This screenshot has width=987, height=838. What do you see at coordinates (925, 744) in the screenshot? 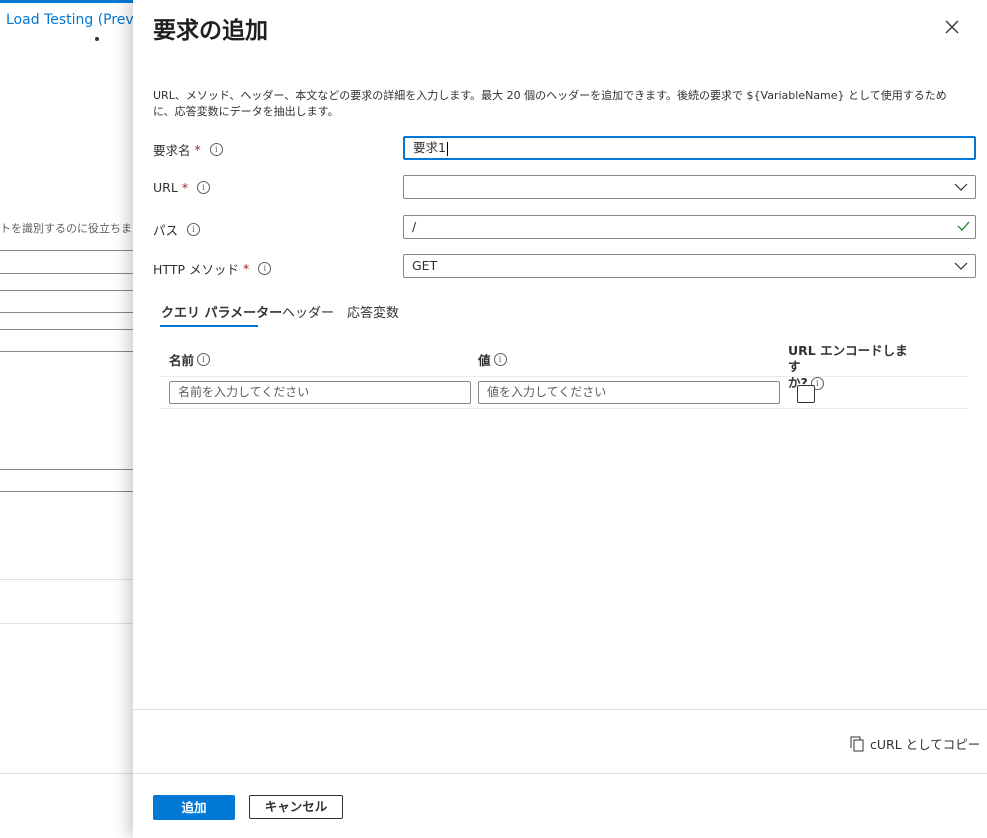
I see `copy-as-curl-label: cURL としてコピー` at bounding box center [925, 744].